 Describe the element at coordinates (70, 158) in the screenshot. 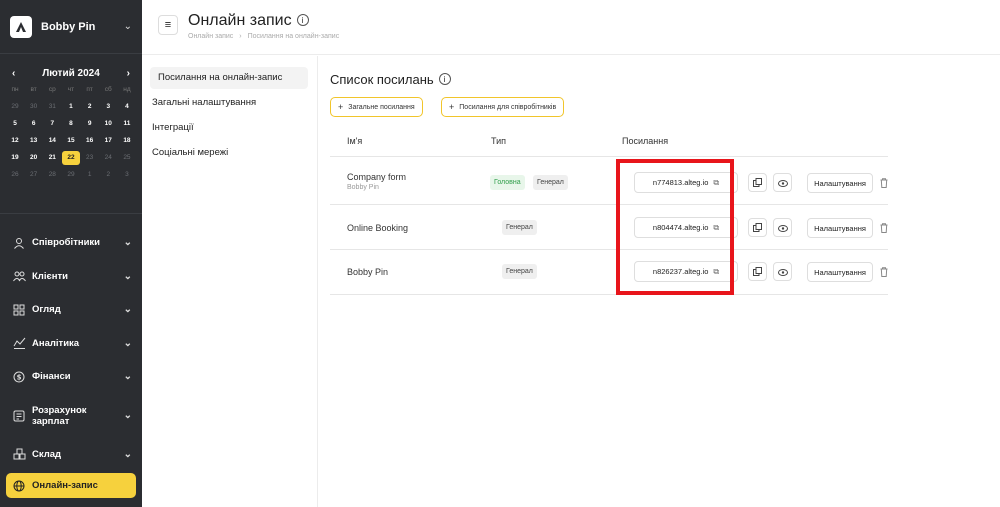

I see `calendar-day-today: 22` at that location.